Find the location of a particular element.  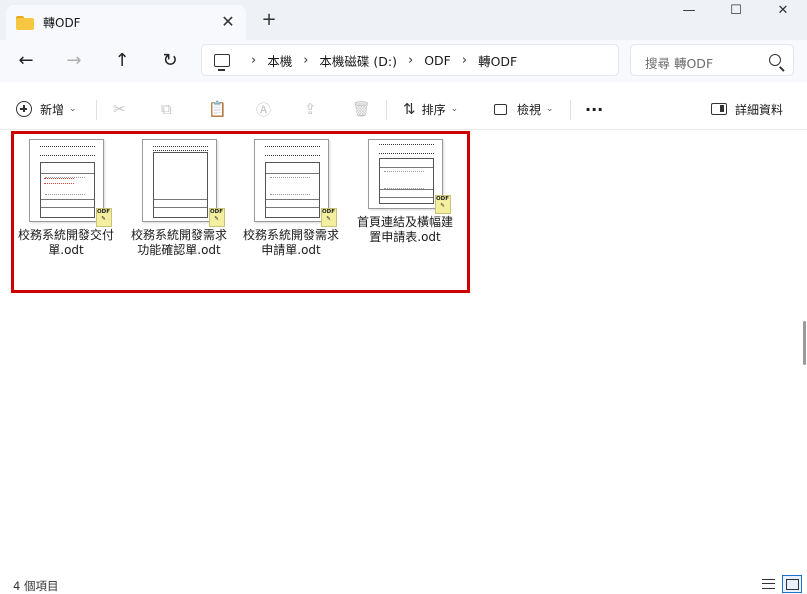

status-bar: 4 個項目 is located at coordinates (403, 582).